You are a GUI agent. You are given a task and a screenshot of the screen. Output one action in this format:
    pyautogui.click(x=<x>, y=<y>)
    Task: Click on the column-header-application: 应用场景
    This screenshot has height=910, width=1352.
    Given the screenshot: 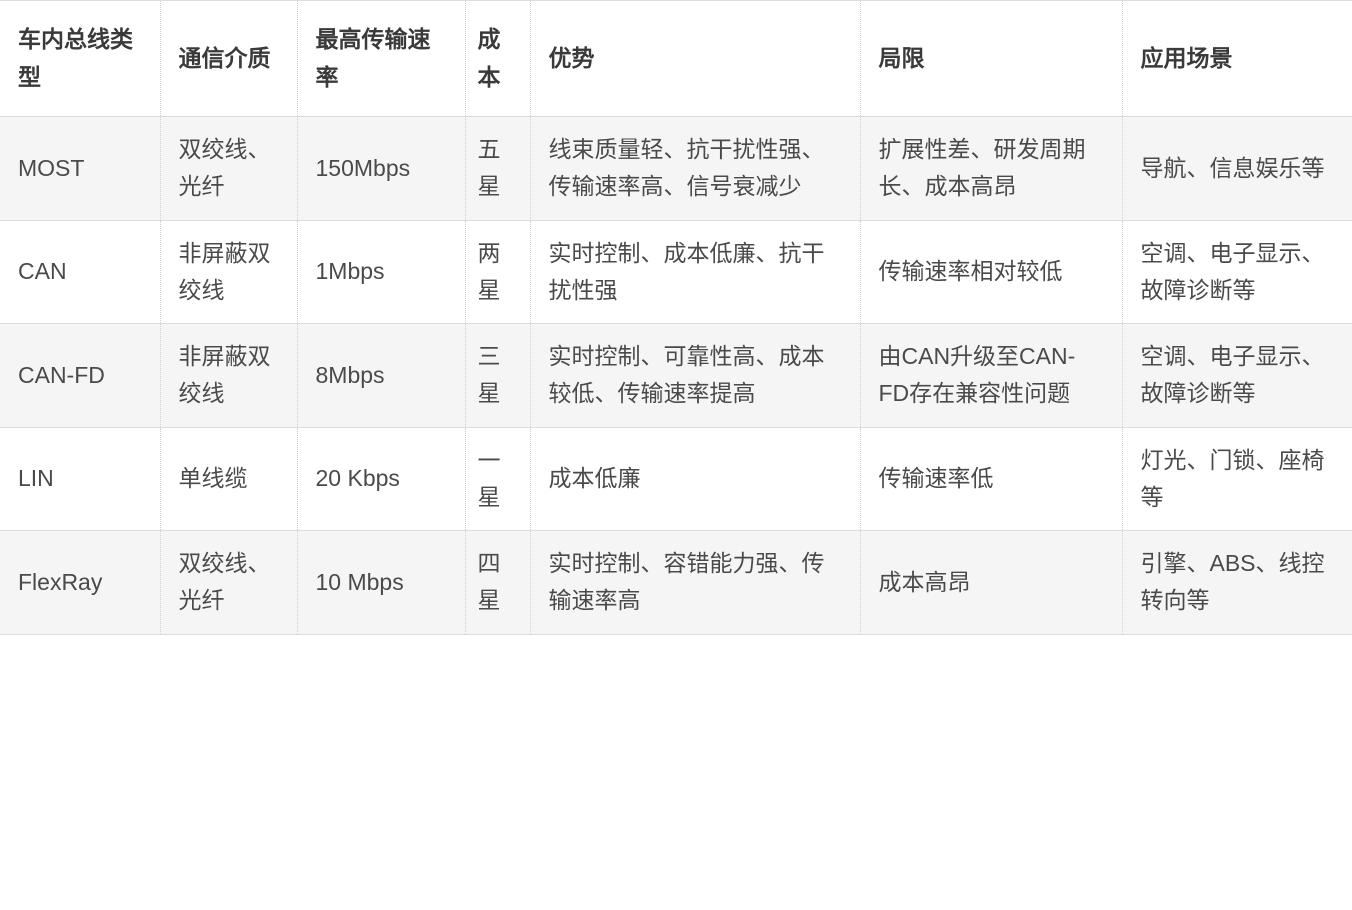 What is the action you would take?
    pyautogui.click(x=1236, y=58)
    